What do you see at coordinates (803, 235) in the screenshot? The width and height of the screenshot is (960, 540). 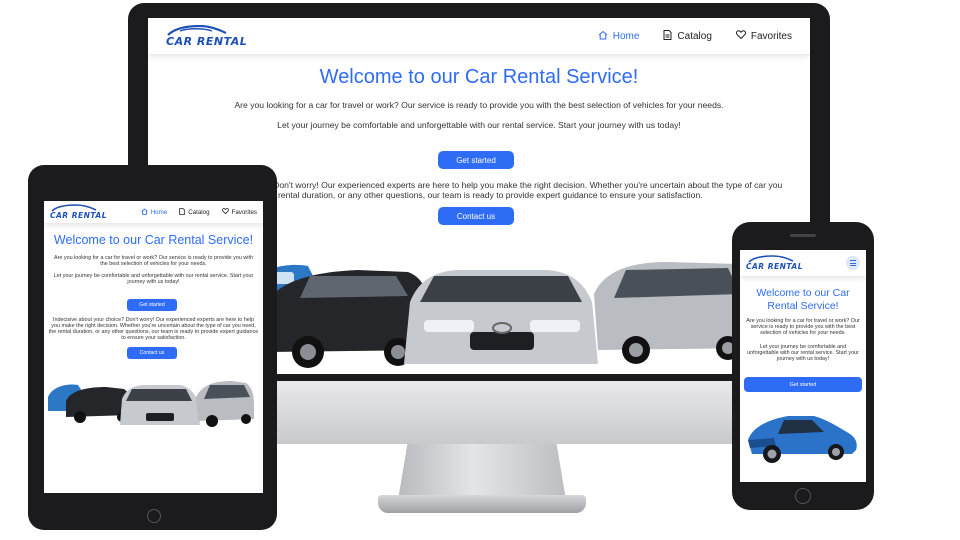 I see `phone-speaker` at bounding box center [803, 235].